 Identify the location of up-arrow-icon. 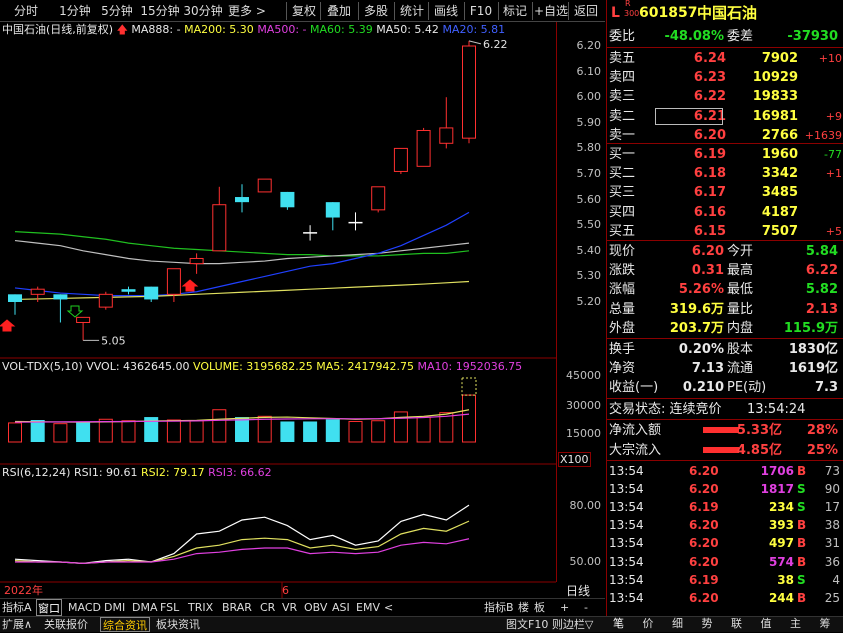
(190, 285).